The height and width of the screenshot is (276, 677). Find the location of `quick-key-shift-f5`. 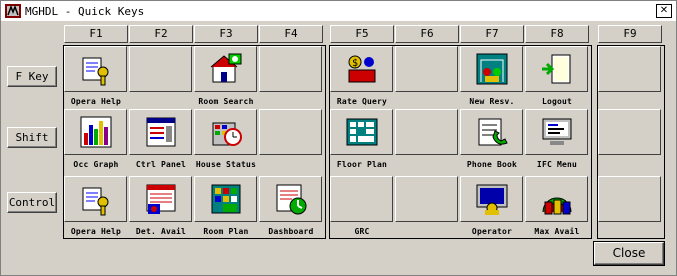

quick-key-shift-f5 is located at coordinates (361, 132).